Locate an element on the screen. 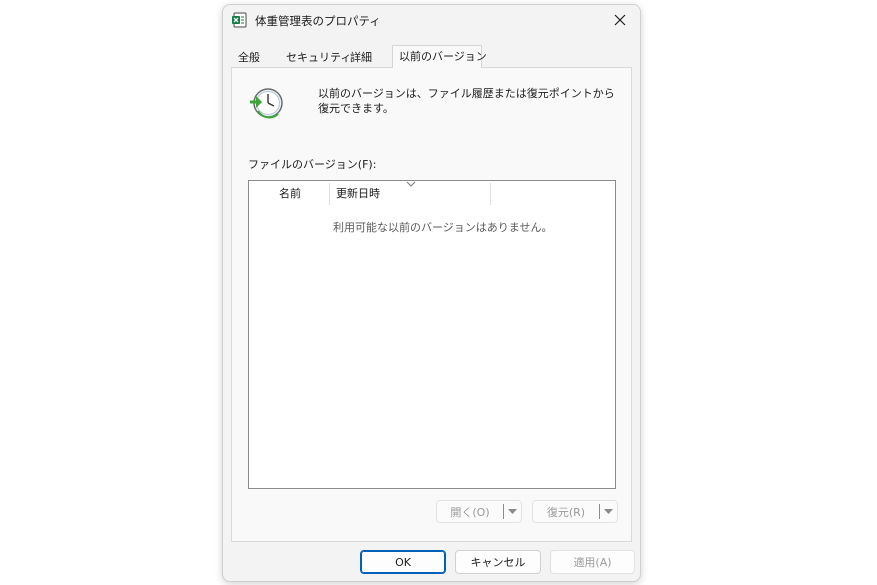 The image size is (877, 585). tab-security: セキュリティ is located at coordinates (318, 57).